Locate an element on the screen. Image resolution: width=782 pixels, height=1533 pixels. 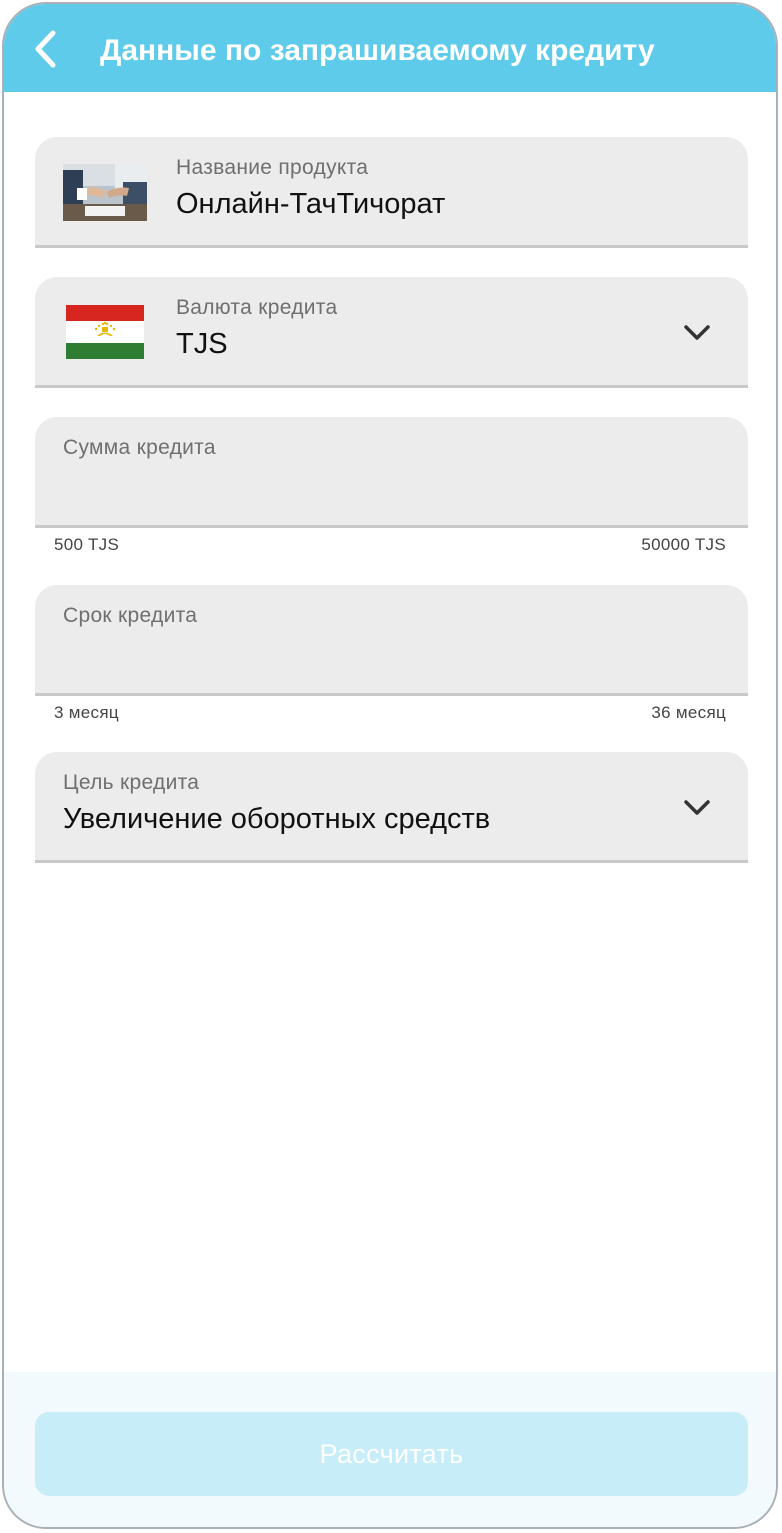
back-button is located at coordinates (46, 49).